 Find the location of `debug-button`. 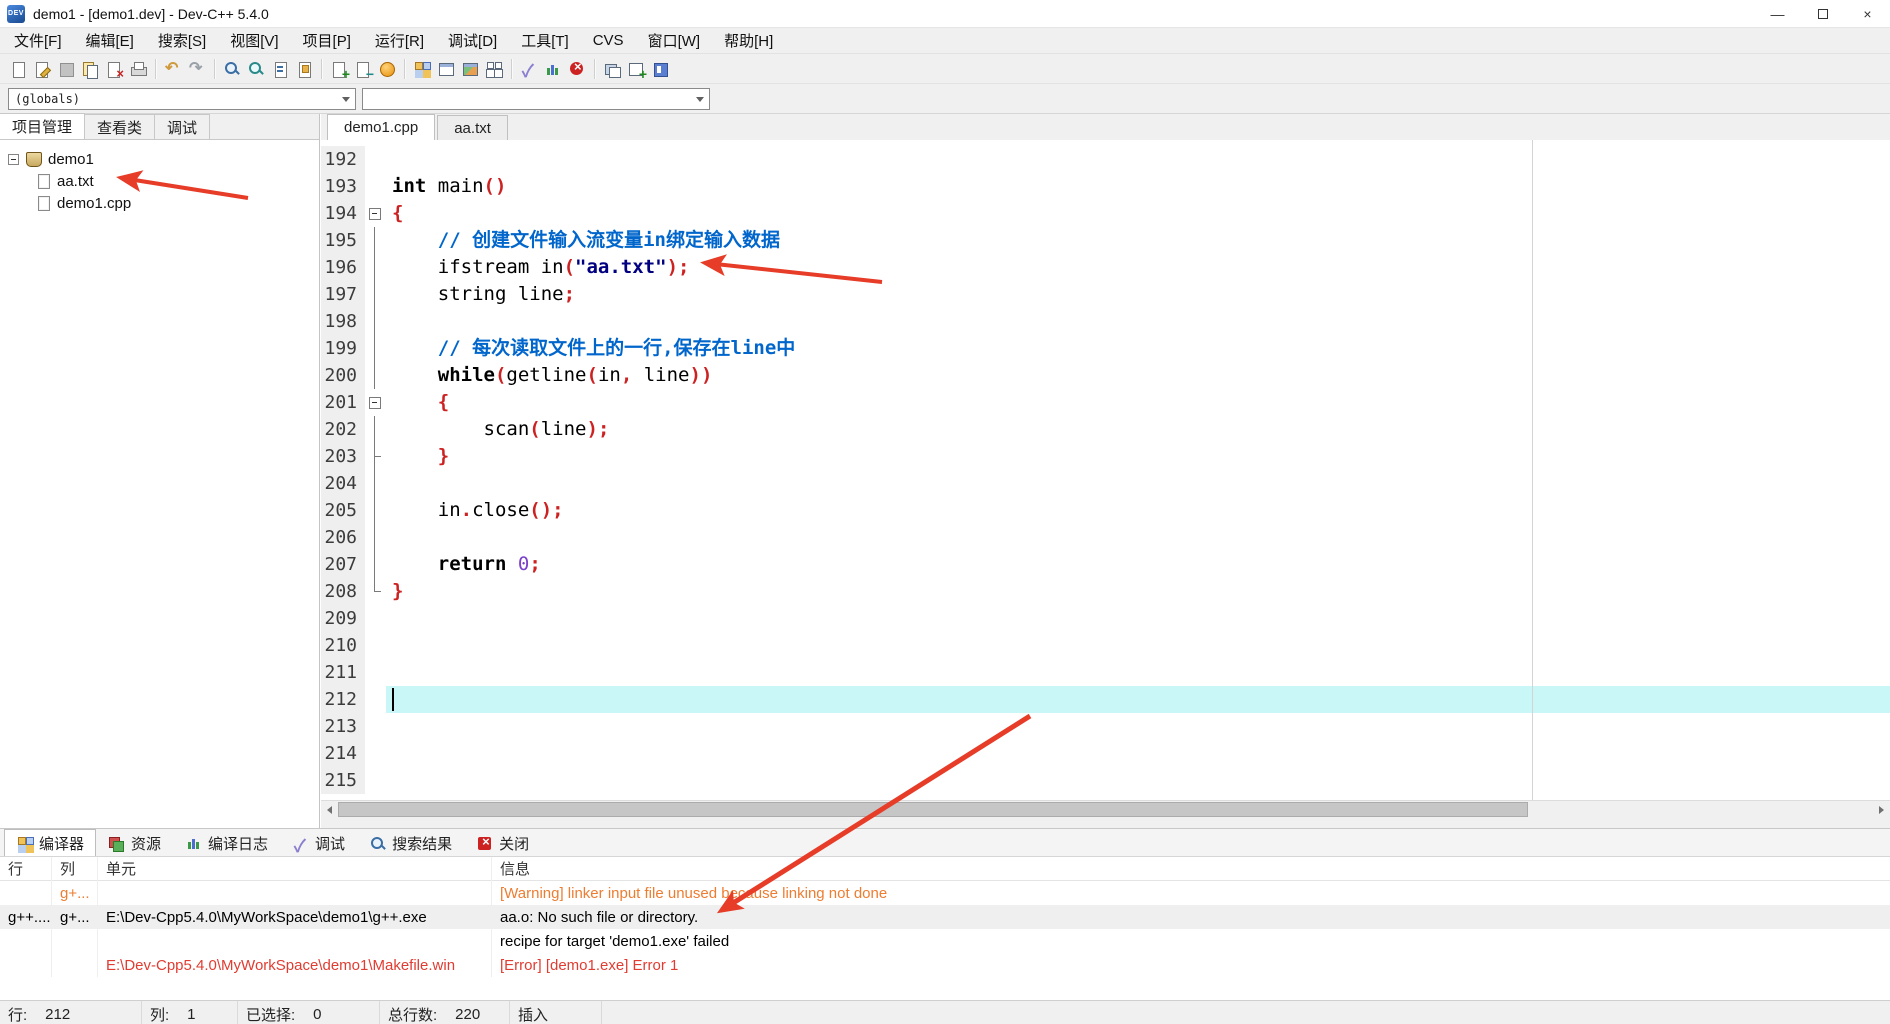

debug-button is located at coordinates (529, 69).